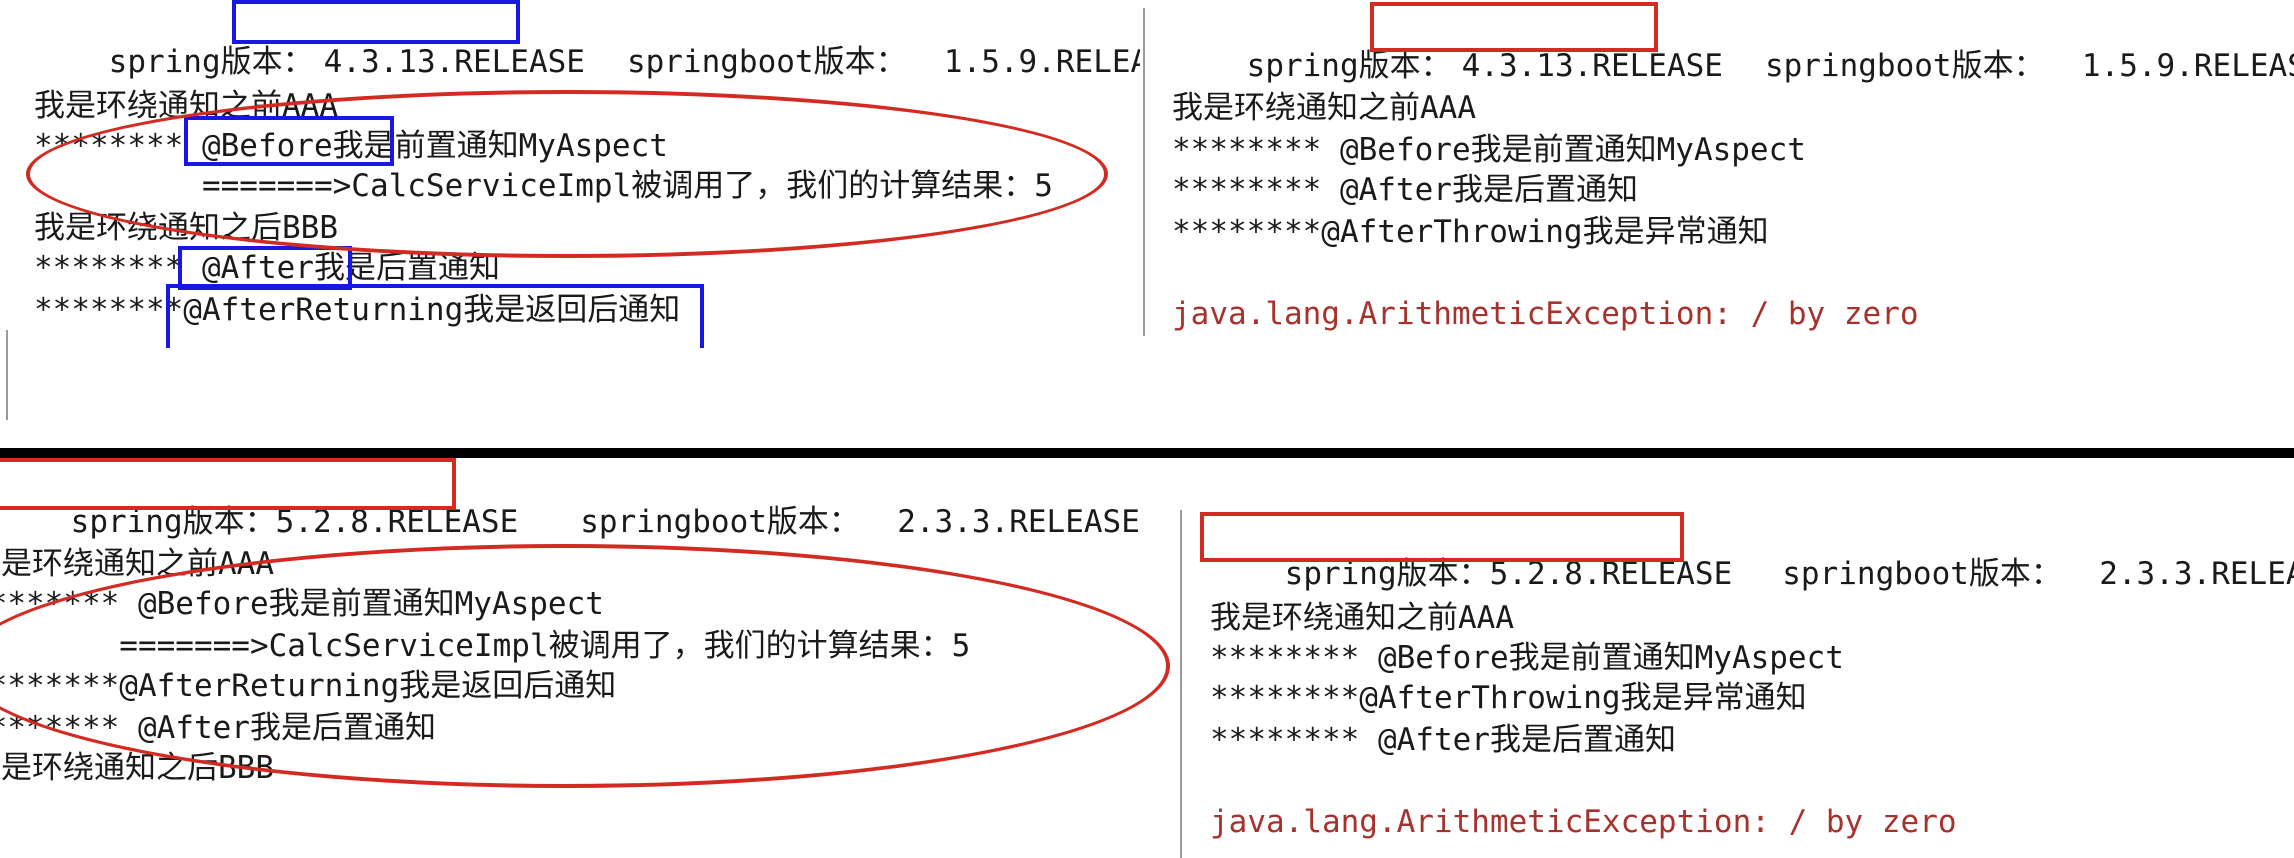 The height and width of the screenshot is (858, 2294). Describe the element at coordinates (7, 375) in the screenshot. I see `panel-border` at that location.